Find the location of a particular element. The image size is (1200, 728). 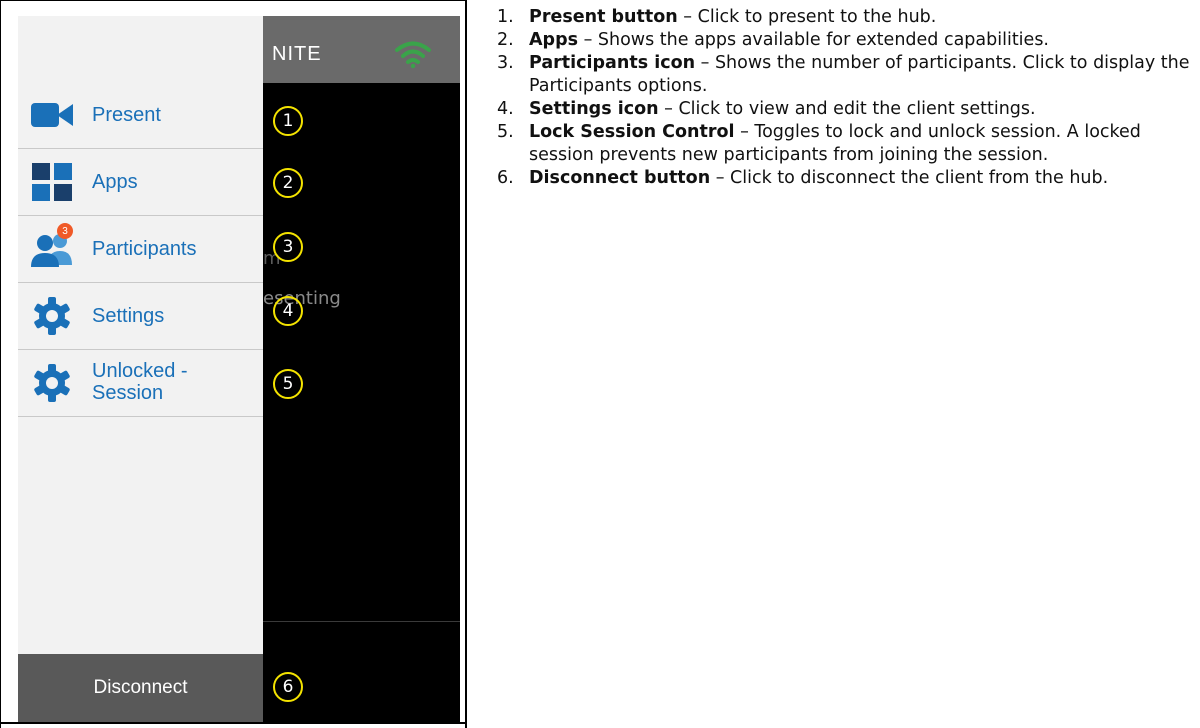

lock-session-label-line1: Unlocked - is located at coordinates (140, 371).